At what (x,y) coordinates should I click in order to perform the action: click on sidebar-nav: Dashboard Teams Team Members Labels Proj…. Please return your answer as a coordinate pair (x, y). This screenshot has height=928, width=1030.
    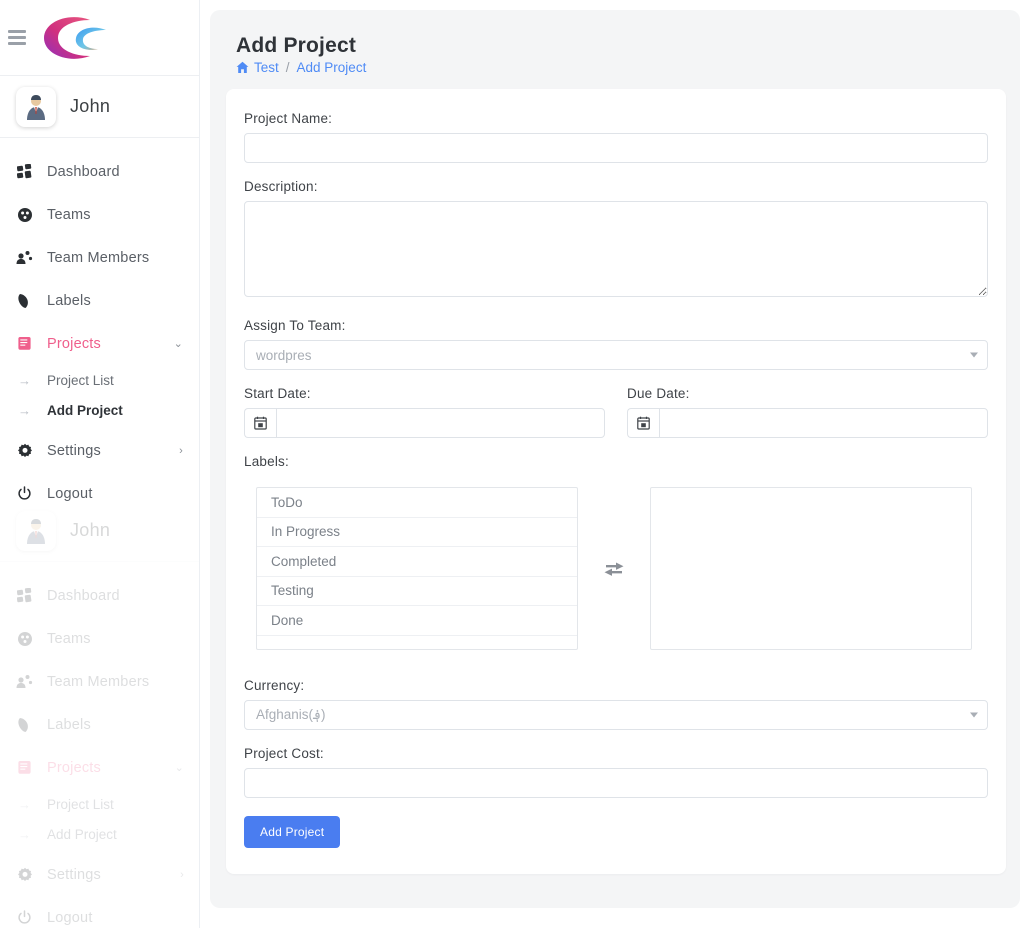
    Looking at the image, I should click on (99, 326).